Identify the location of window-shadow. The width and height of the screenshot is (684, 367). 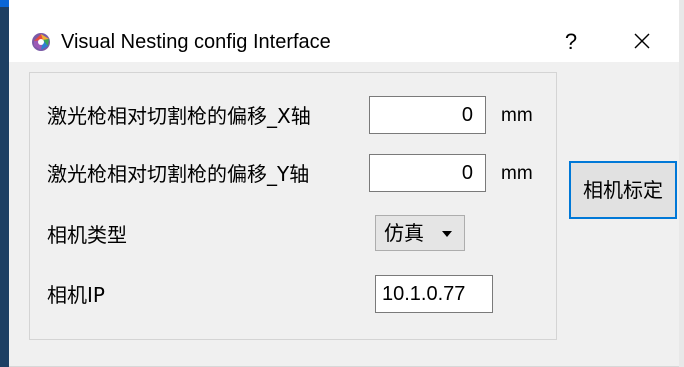
(681, 183).